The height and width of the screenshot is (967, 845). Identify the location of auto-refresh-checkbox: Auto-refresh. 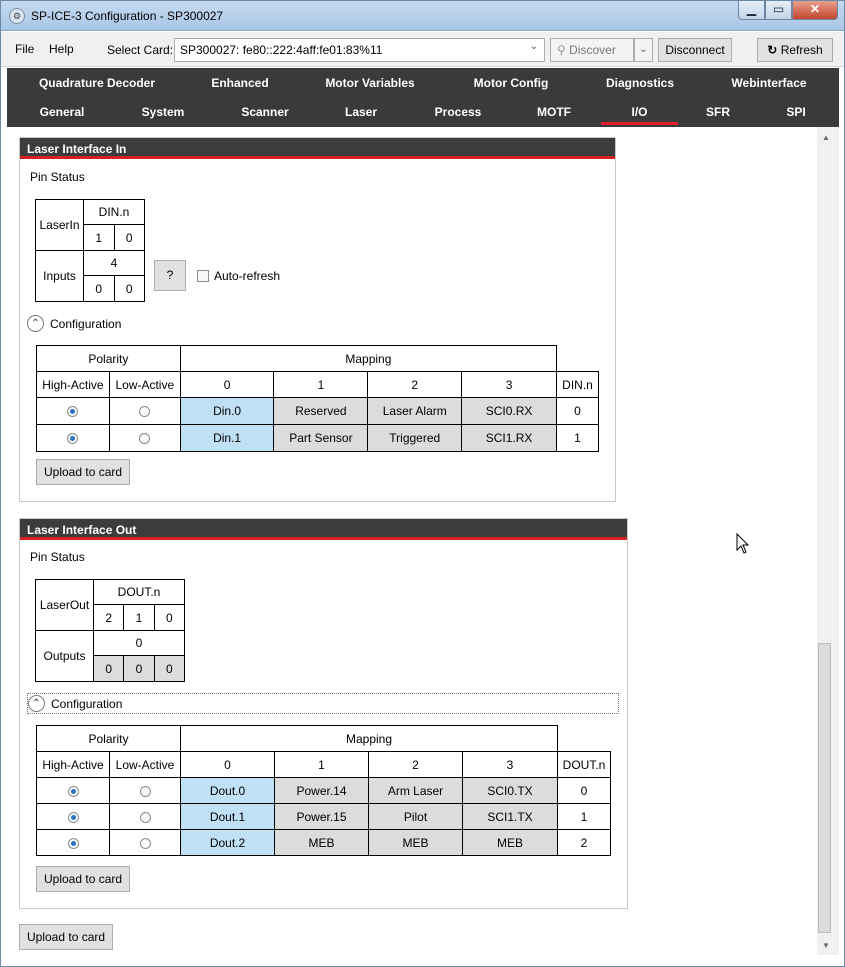
(238, 276).